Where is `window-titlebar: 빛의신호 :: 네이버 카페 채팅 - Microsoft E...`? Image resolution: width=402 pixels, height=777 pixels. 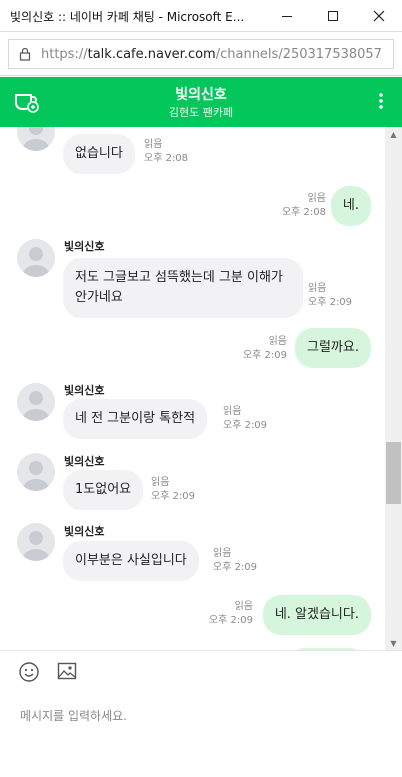
window-titlebar: 빛의신호 :: 네이버 카페 채팅 - Microsoft E... is located at coordinates (201, 16).